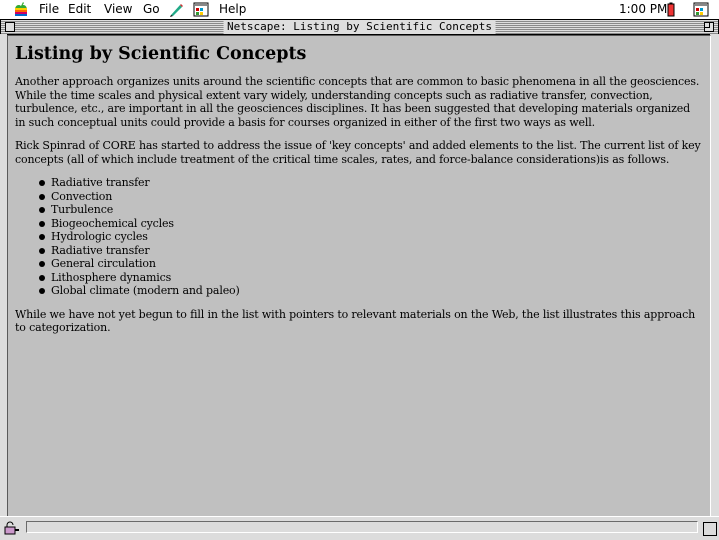  Describe the element at coordinates (370, 278) in the screenshot. I see `list-item: Lithosphere dynamics` at that location.